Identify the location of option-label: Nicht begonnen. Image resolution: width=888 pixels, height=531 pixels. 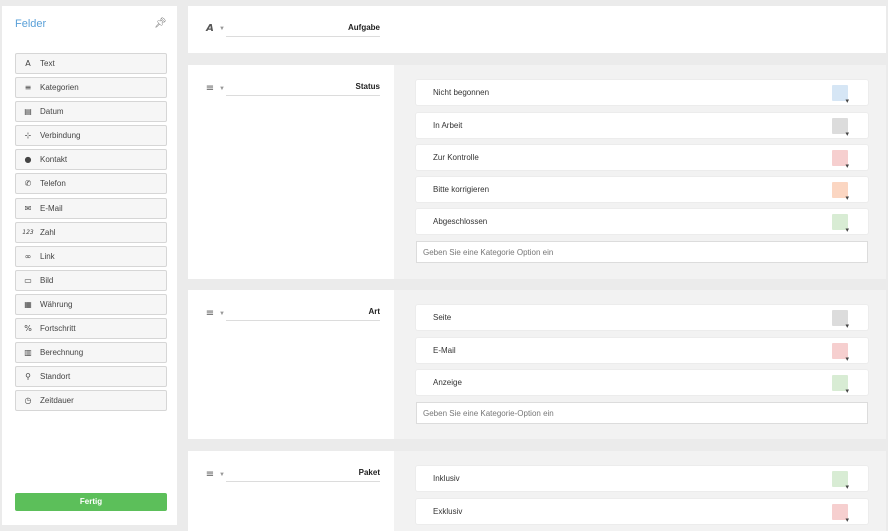
(461, 92).